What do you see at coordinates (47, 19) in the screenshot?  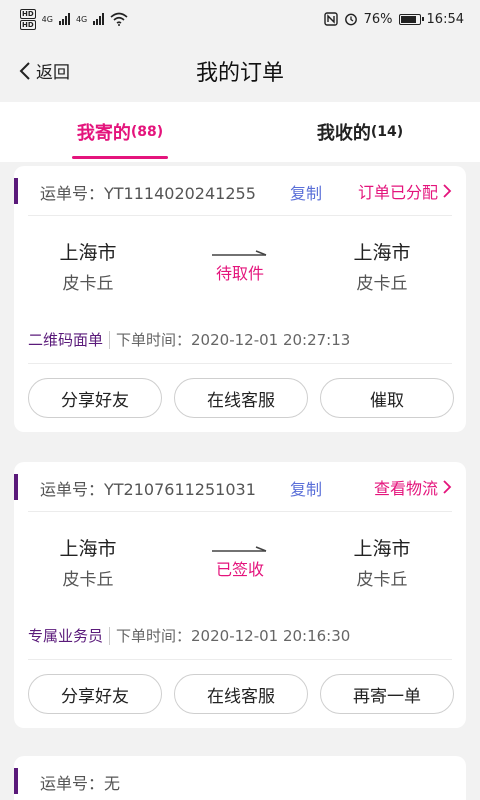 I see `network-type-1: 4G` at bounding box center [47, 19].